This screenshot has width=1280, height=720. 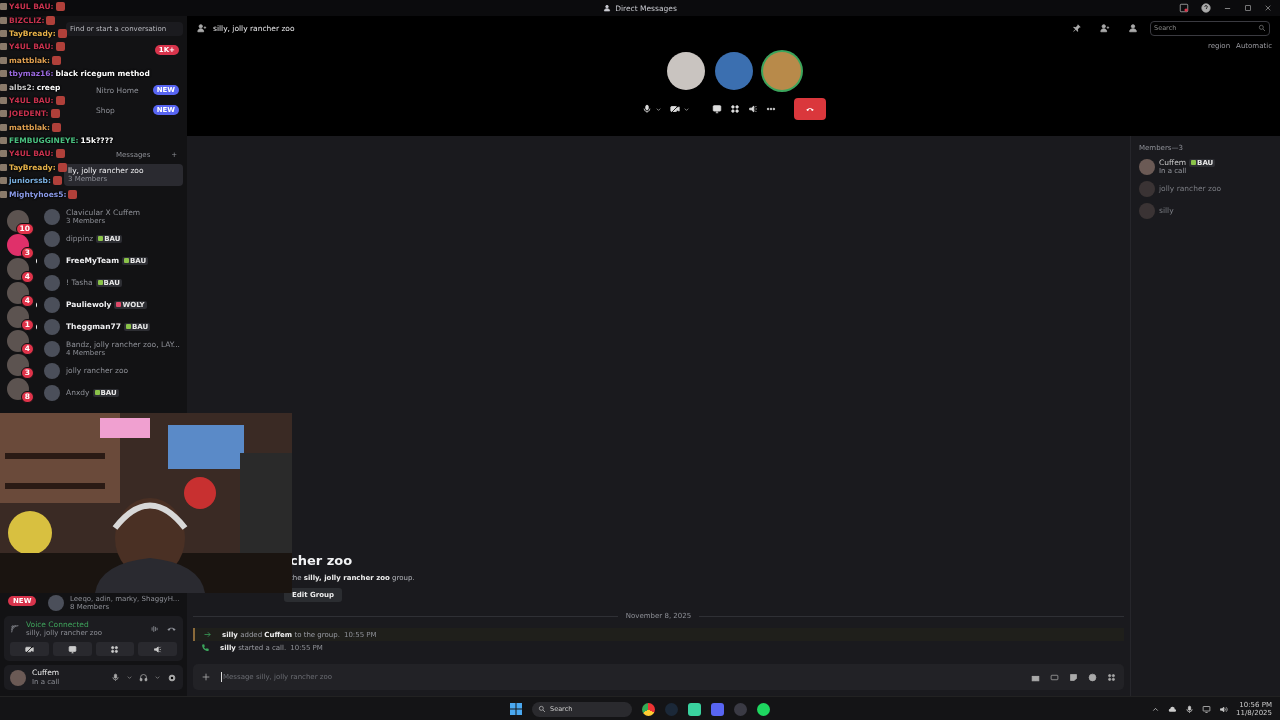 I want to click on screen-icon, so click(x=72, y=649).